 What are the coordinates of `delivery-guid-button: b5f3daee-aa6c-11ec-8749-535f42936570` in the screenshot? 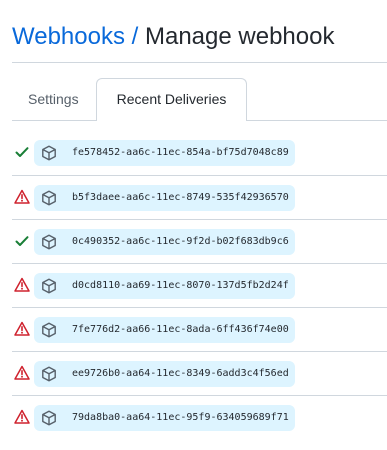 It's located at (164, 198).